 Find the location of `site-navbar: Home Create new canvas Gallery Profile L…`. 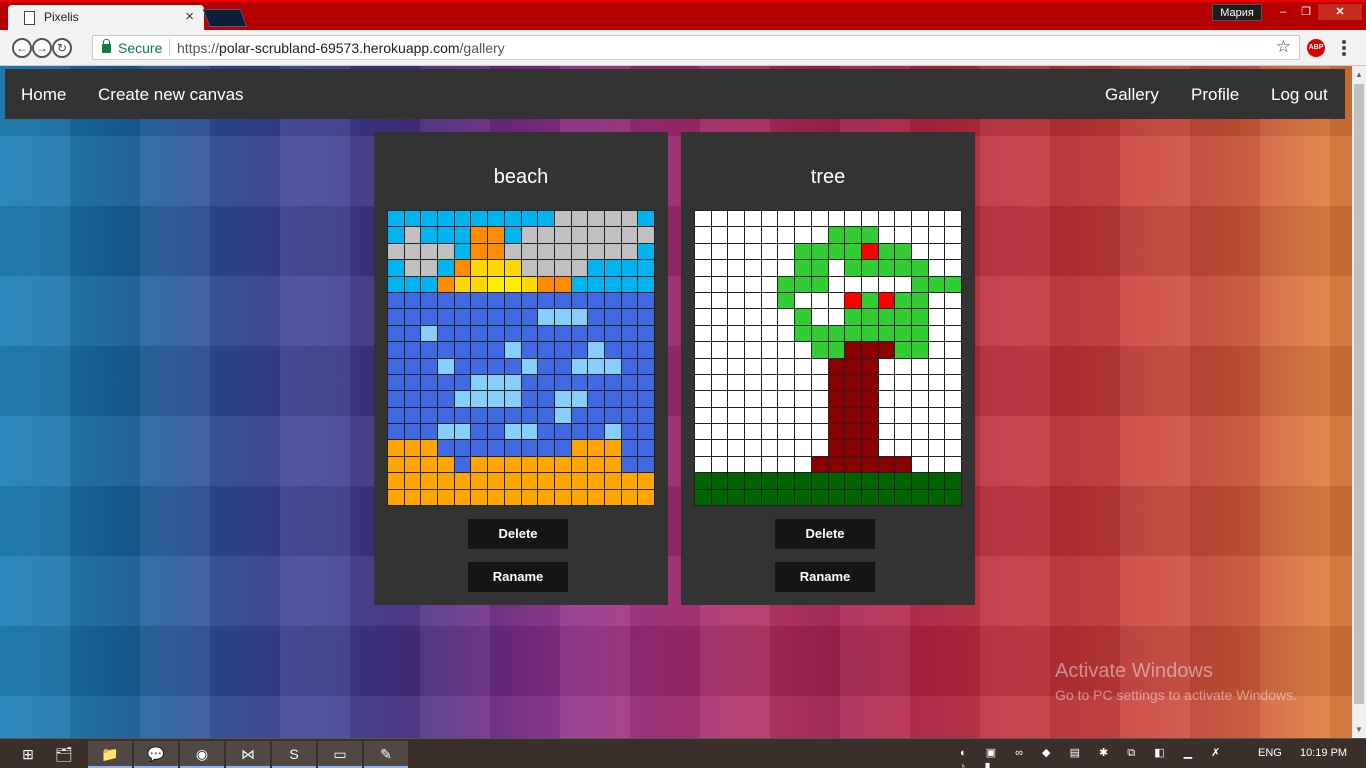

site-navbar: Home Create new canvas Gallery Profile L… is located at coordinates (675, 94).